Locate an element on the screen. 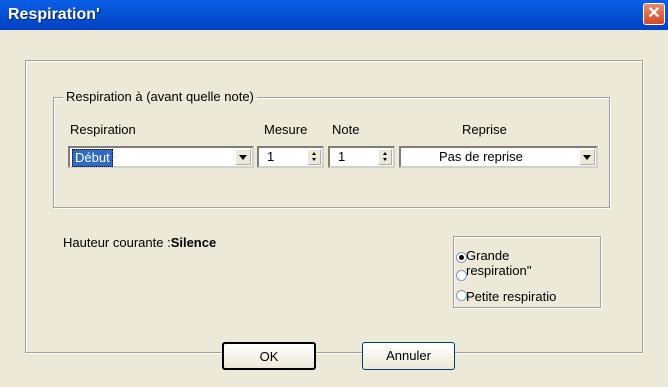  note-column-label: Note is located at coordinates (346, 129).